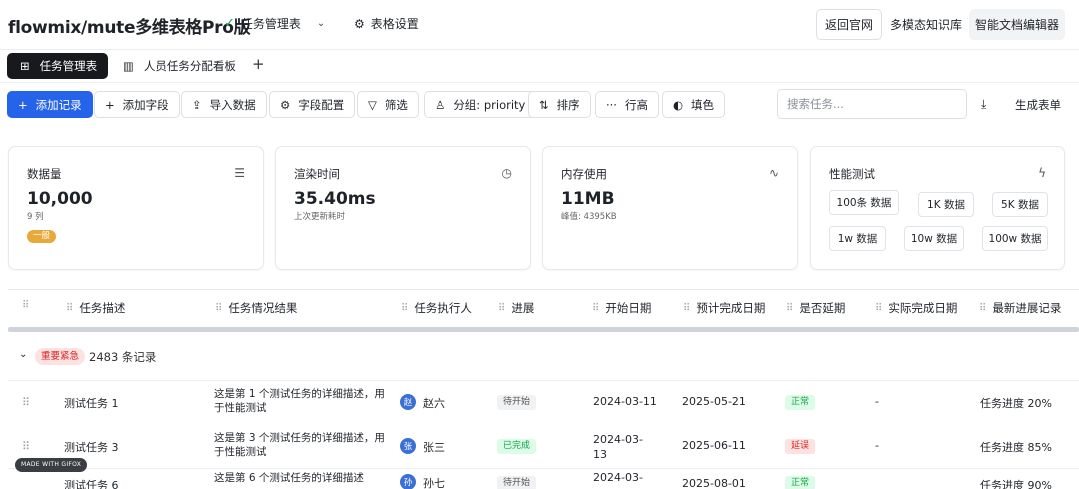 This screenshot has height=489, width=1079. Describe the element at coordinates (1038, 105) in the screenshot. I see `generate-form-button: 生成表单` at that location.